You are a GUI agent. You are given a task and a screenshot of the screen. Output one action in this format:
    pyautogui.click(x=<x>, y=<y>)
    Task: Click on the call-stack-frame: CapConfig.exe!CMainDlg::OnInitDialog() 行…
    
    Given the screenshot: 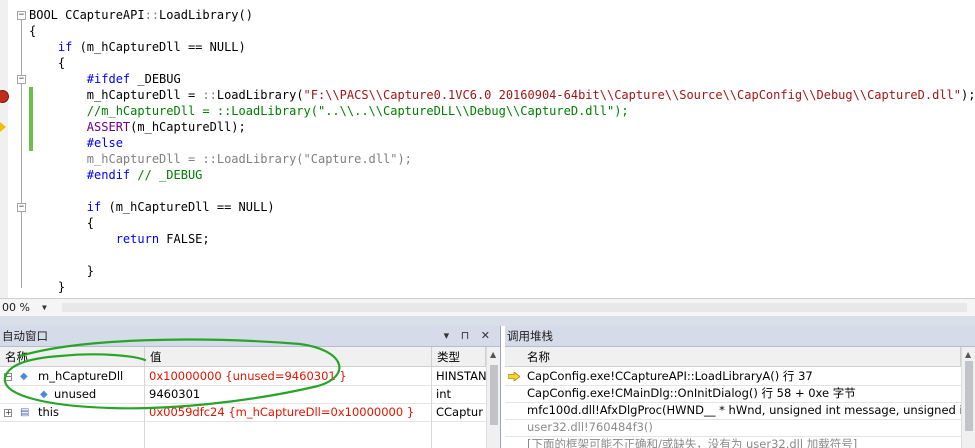 What is the action you would take?
    pyautogui.click(x=733, y=394)
    